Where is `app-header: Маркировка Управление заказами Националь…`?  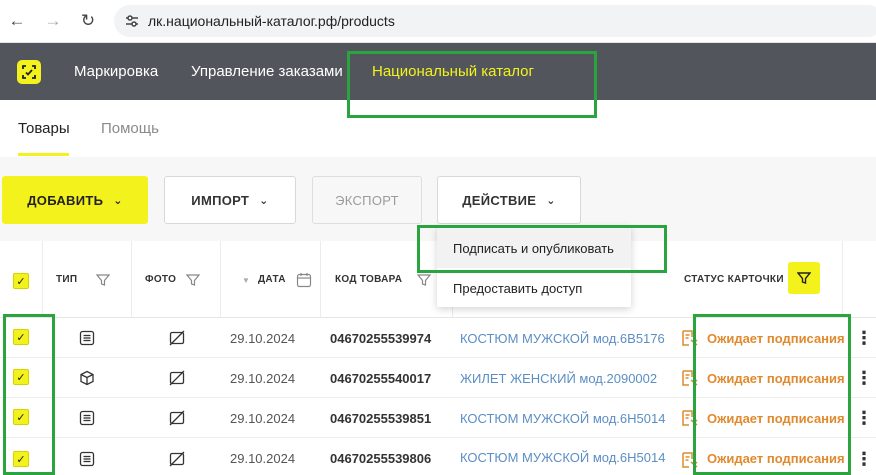
app-header: Маркировка Управление заказами Националь… is located at coordinates (438, 71).